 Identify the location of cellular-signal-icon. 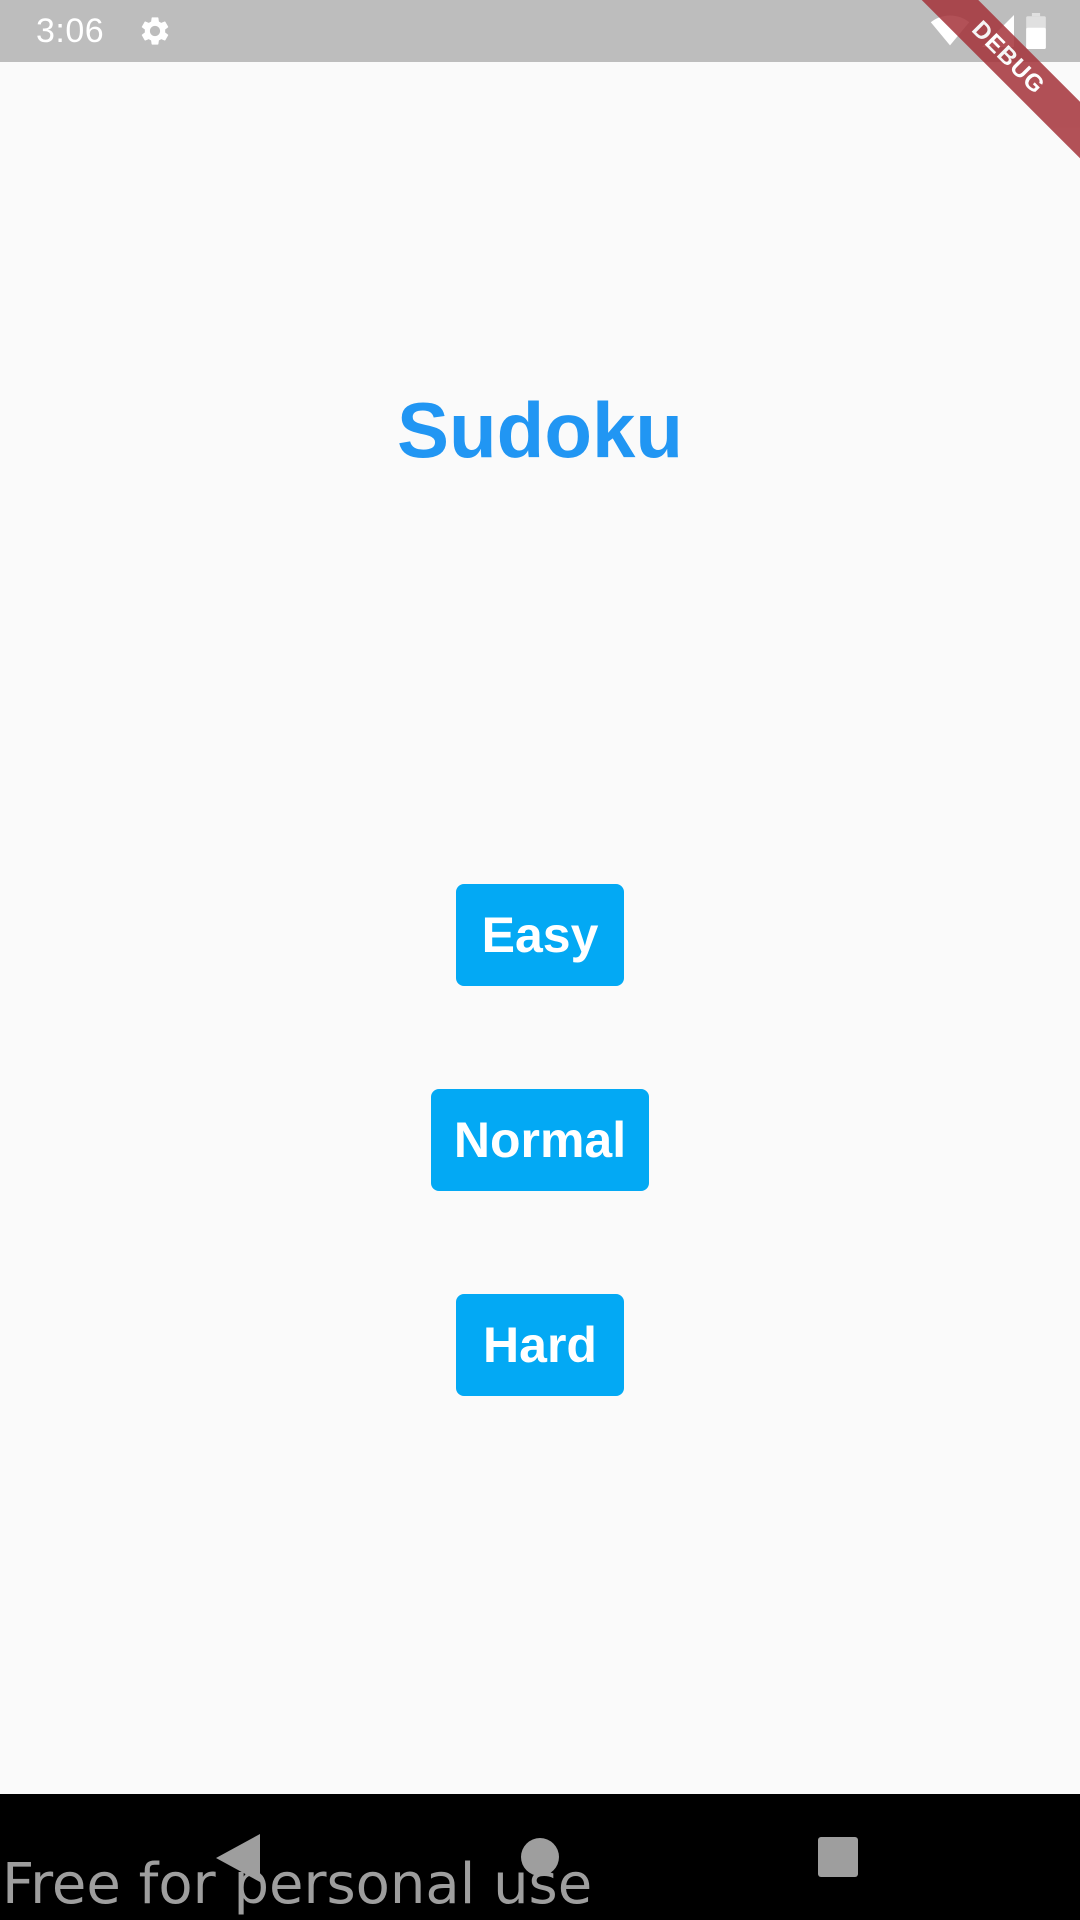
(998, 31).